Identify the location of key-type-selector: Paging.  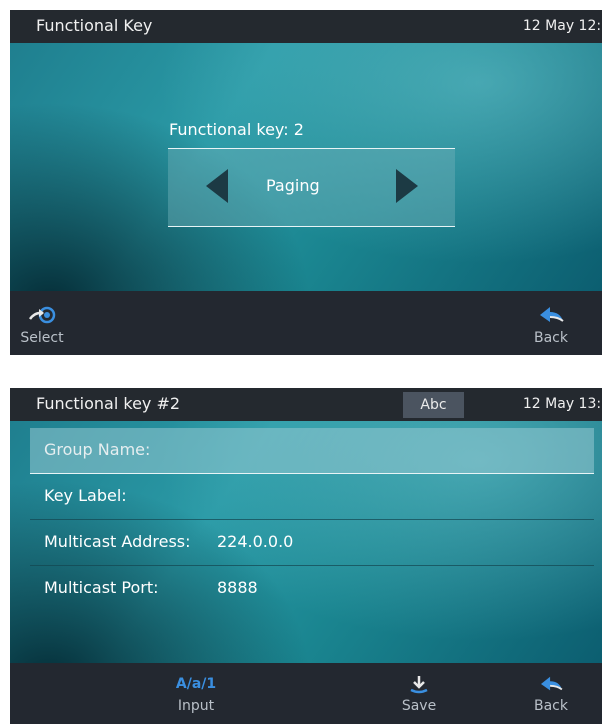
(311, 187).